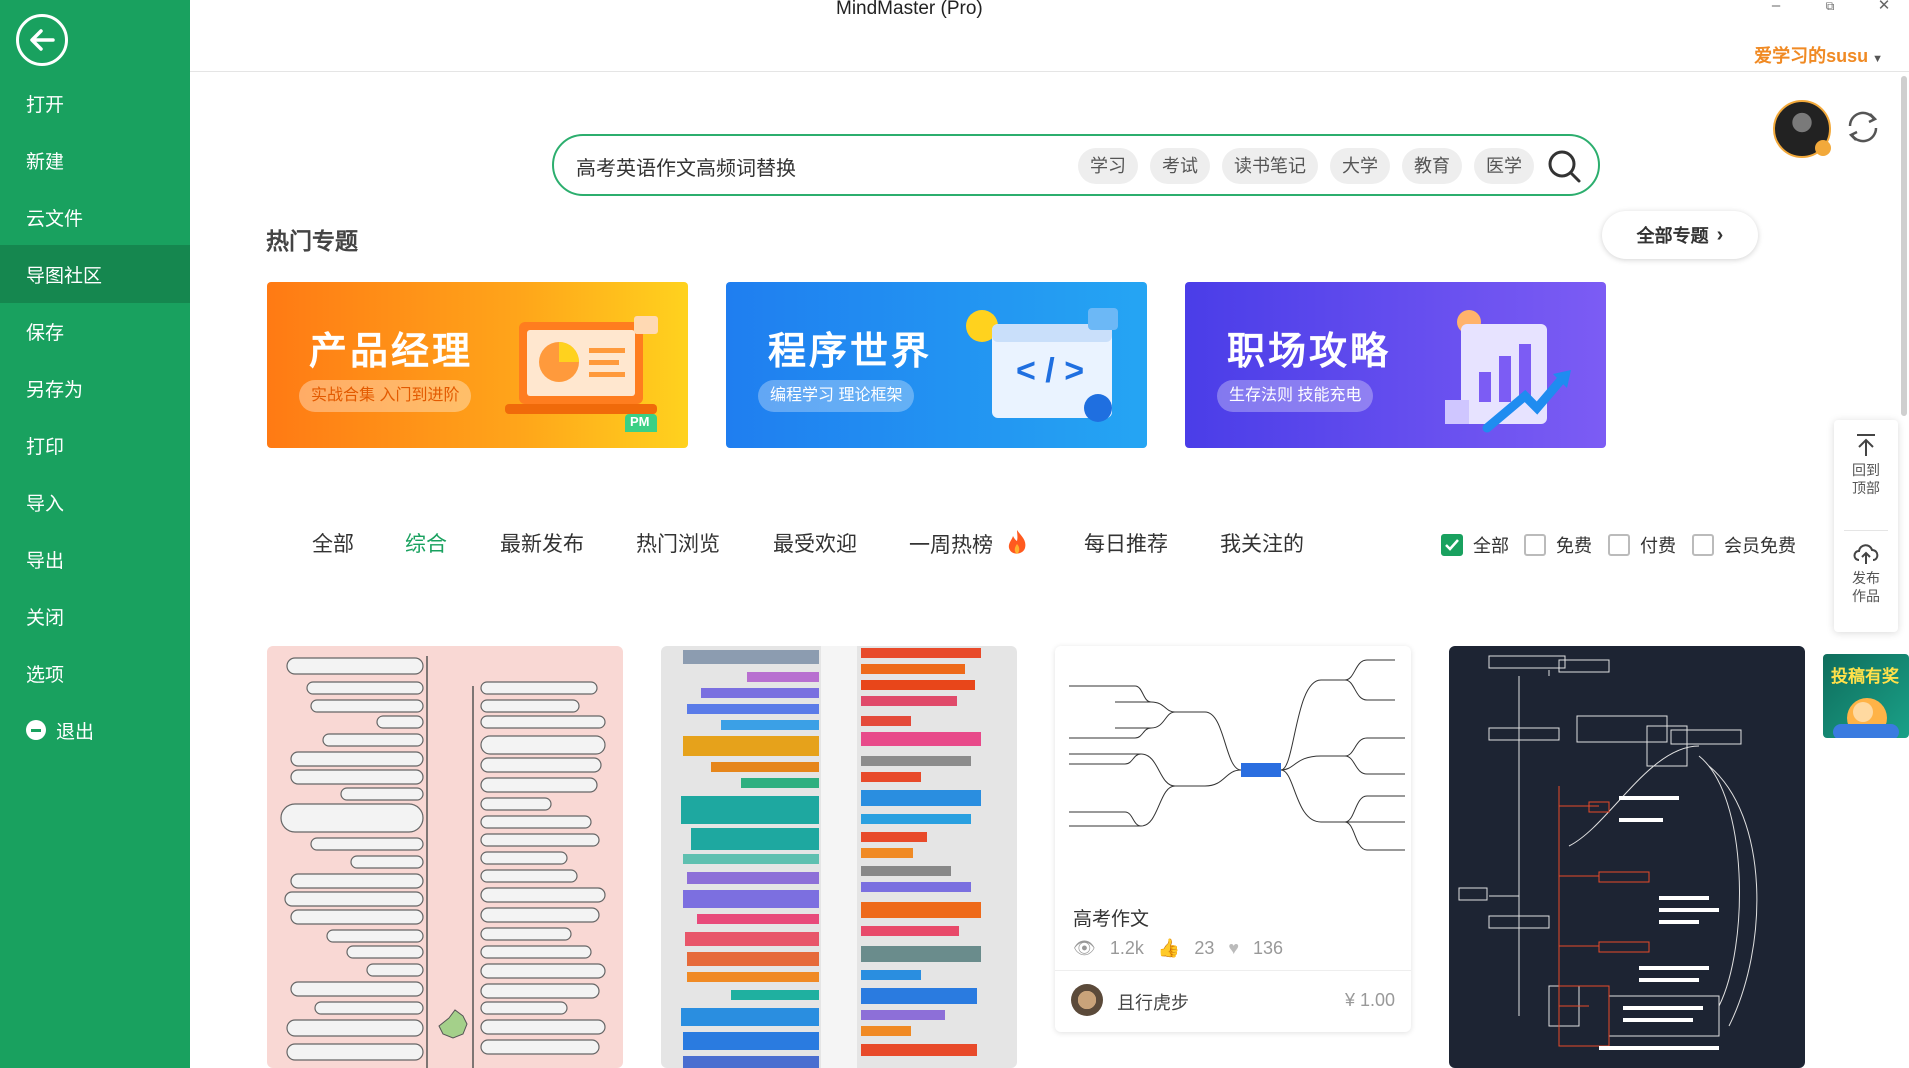  Describe the element at coordinates (1126, 948) in the screenshot. I see `view-count: 1.2k` at that location.